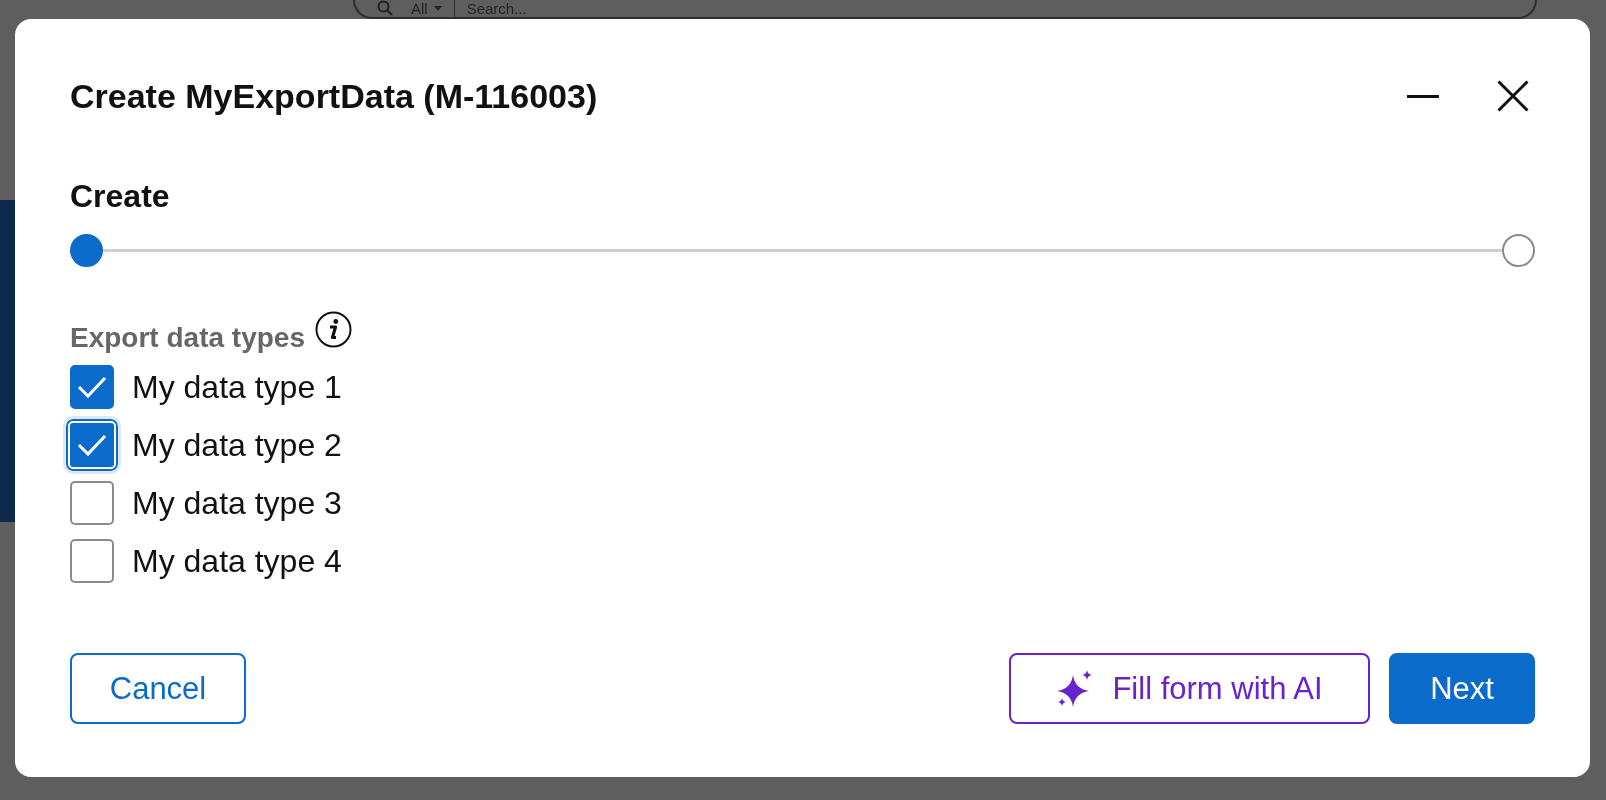 Image resolution: width=1606 pixels, height=800 pixels. What do you see at coordinates (1189, 688) in the screenshot?
I see `ai-fill-button: Fill form with AI` at bounding box center [1189, 688].